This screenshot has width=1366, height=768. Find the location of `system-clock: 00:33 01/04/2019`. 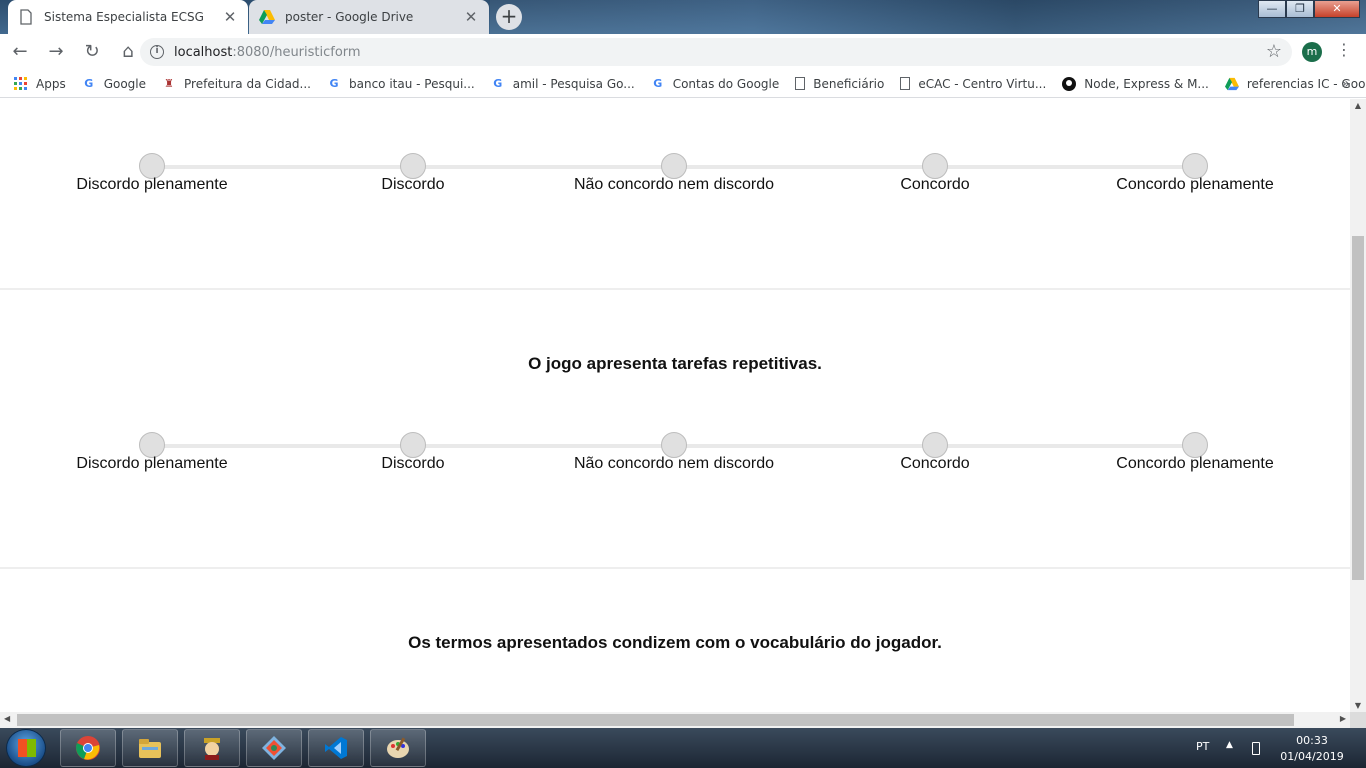

system-clock: 00:33 01/04/2019 is located at coordinates (1312, 749).